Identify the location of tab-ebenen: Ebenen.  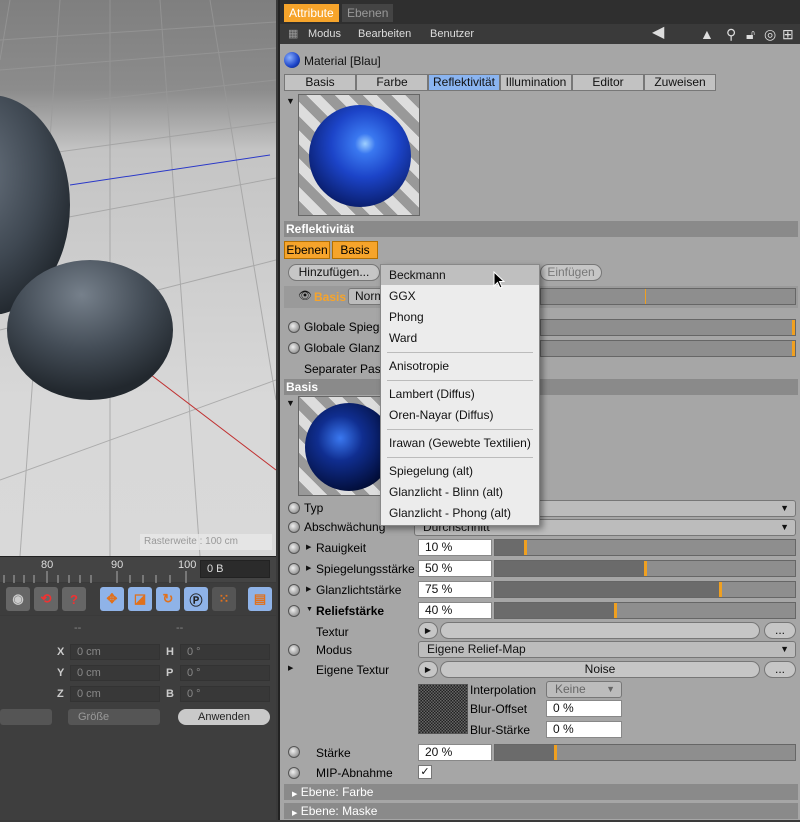
(368, 13).